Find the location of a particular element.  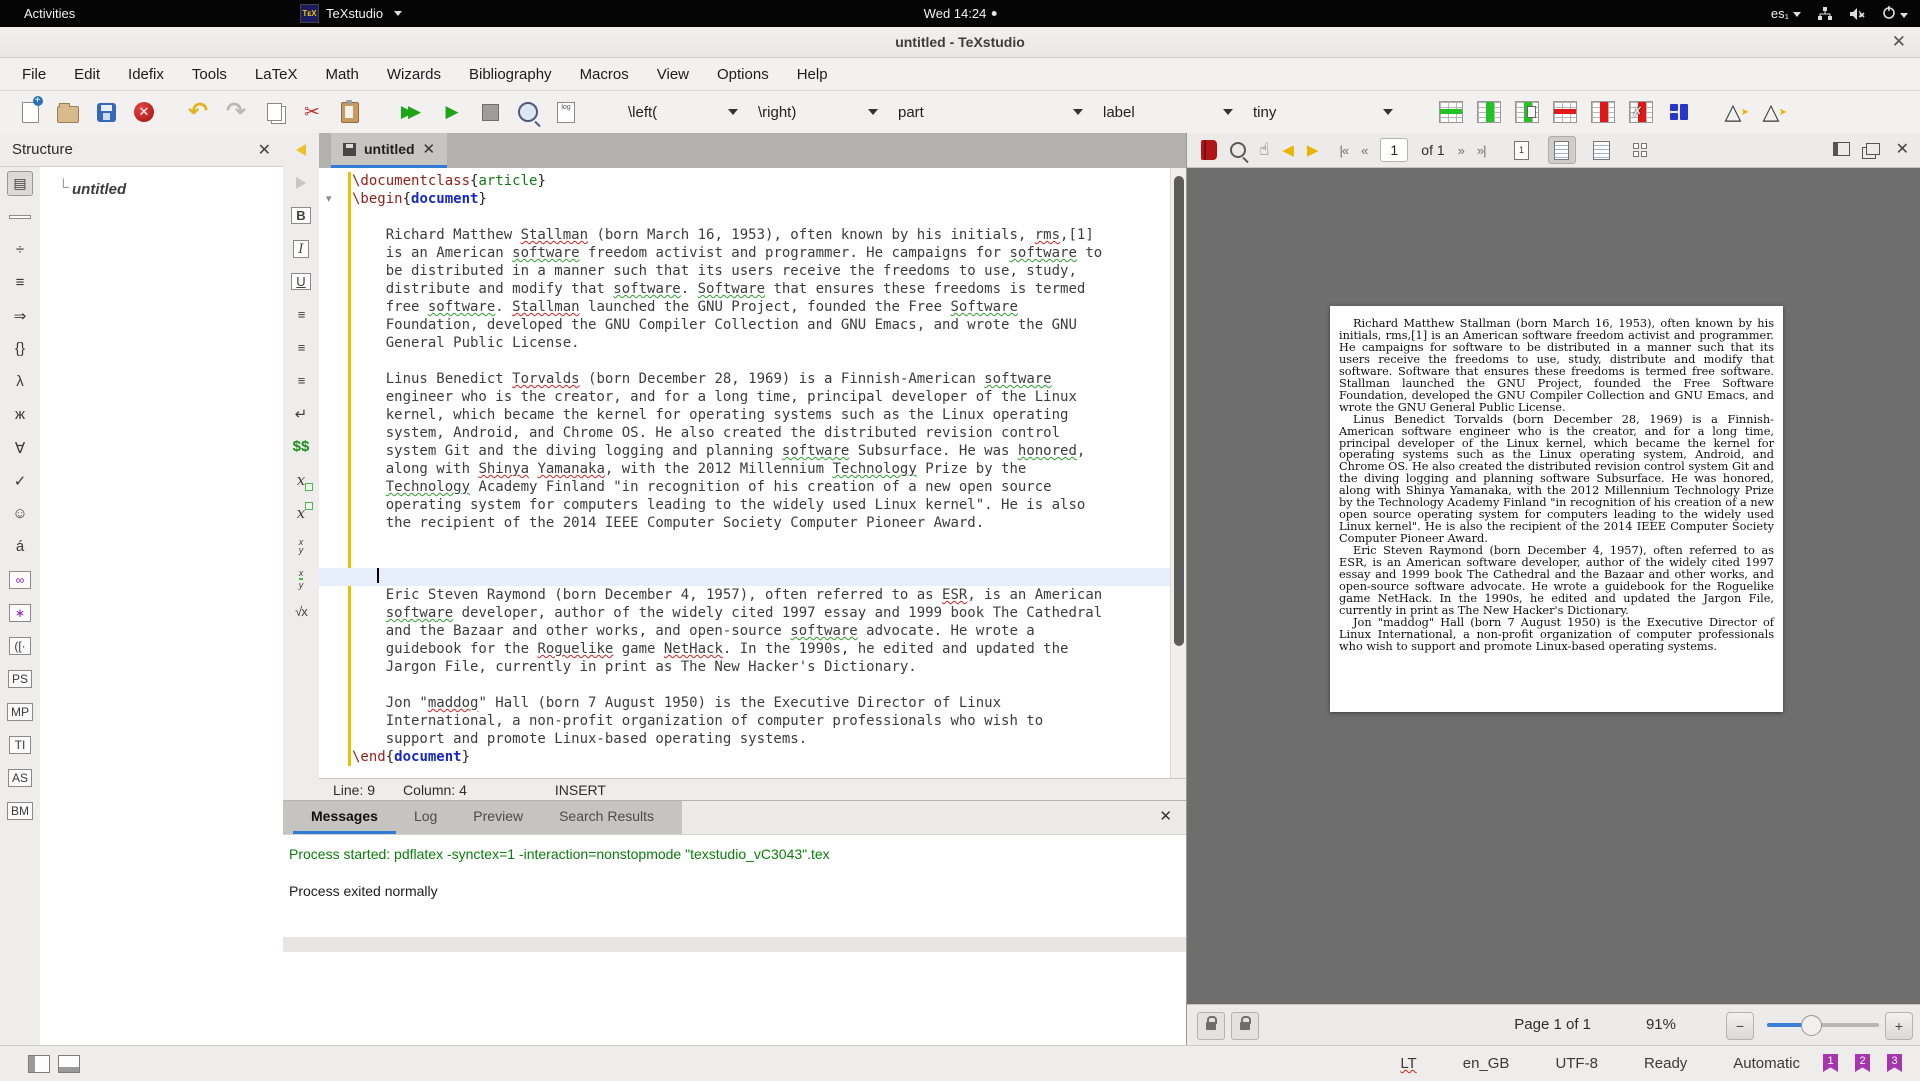

editor-tab-untitled: untitled ✕ is located at coordinates (389, 150).